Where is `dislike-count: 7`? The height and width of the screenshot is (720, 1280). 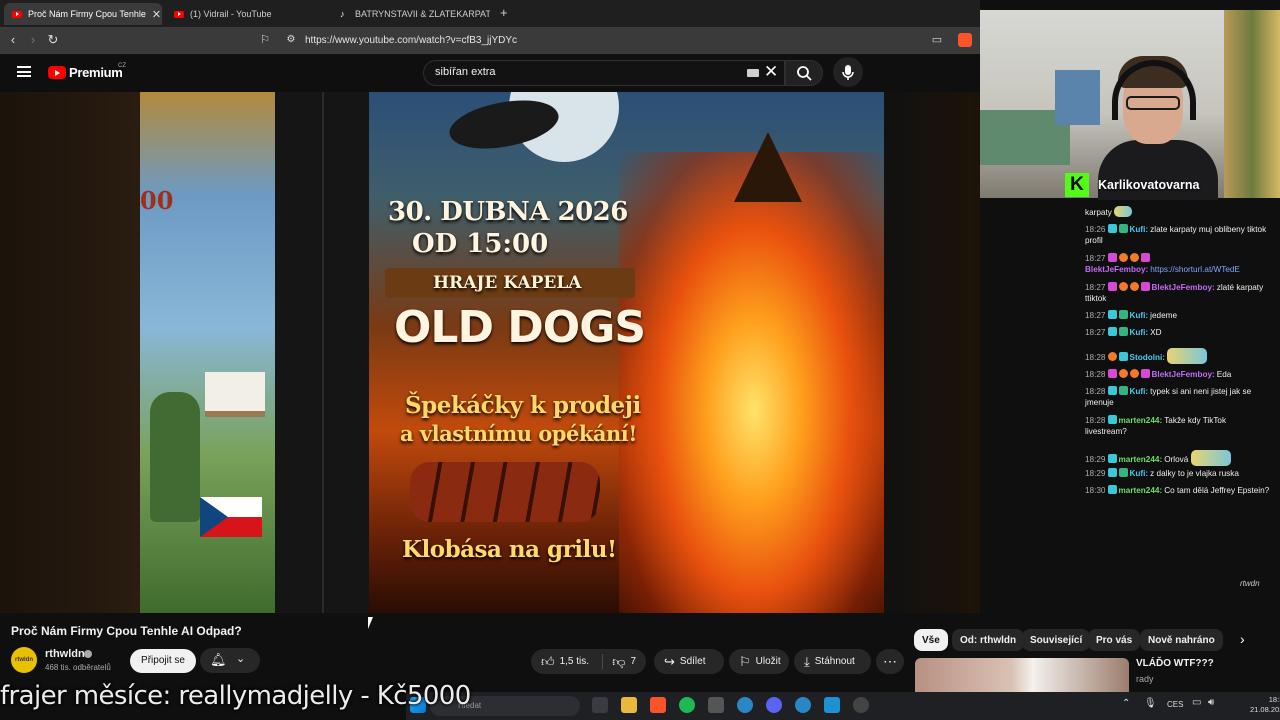 dislike-count: 7 is located at coordinates (633, 661).